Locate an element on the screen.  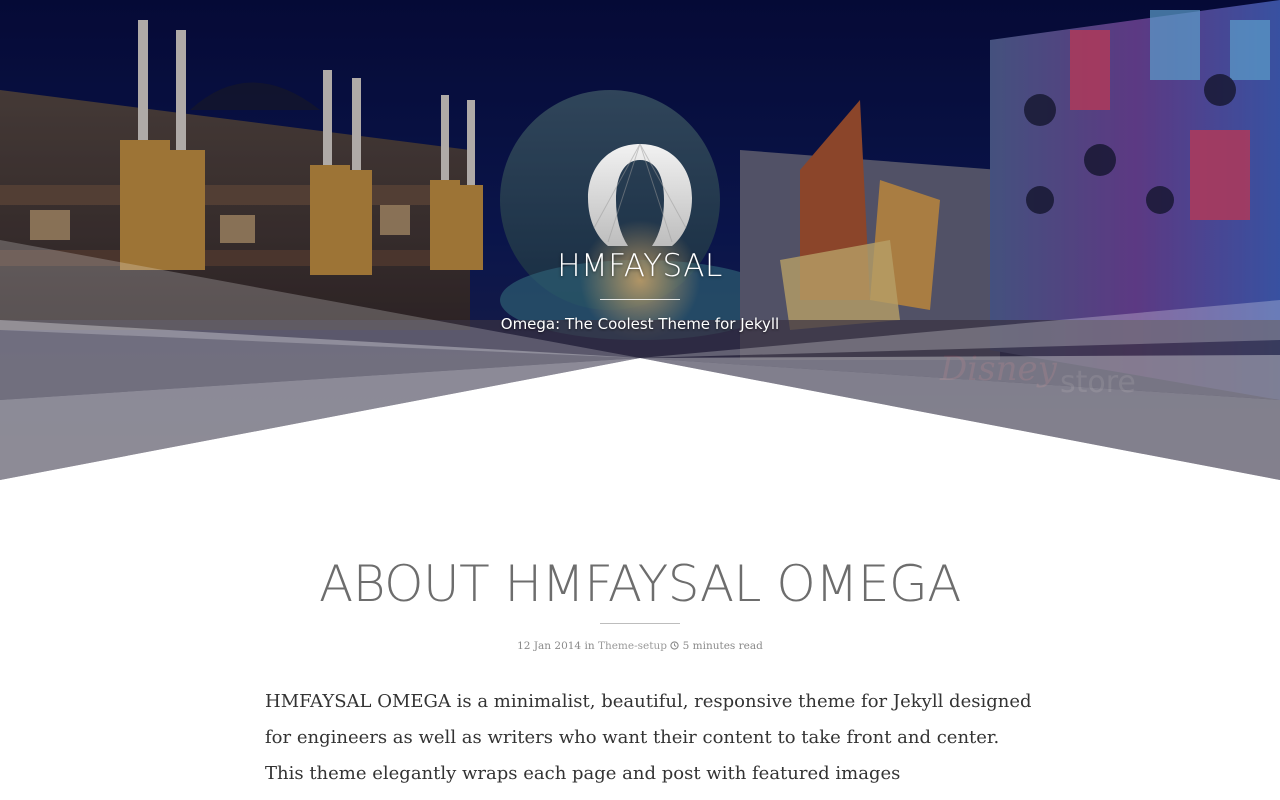
post-date: 12 Jan 2014 is located at coordinates (549, 646).